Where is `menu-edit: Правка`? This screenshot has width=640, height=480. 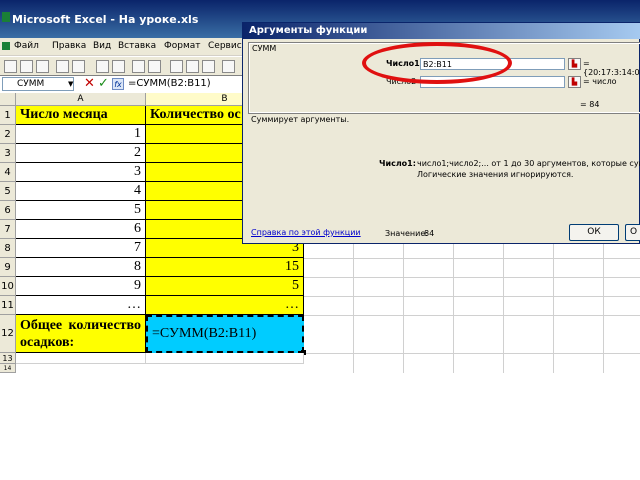
menu-edit: Правка is located at coordinates (69, 46).